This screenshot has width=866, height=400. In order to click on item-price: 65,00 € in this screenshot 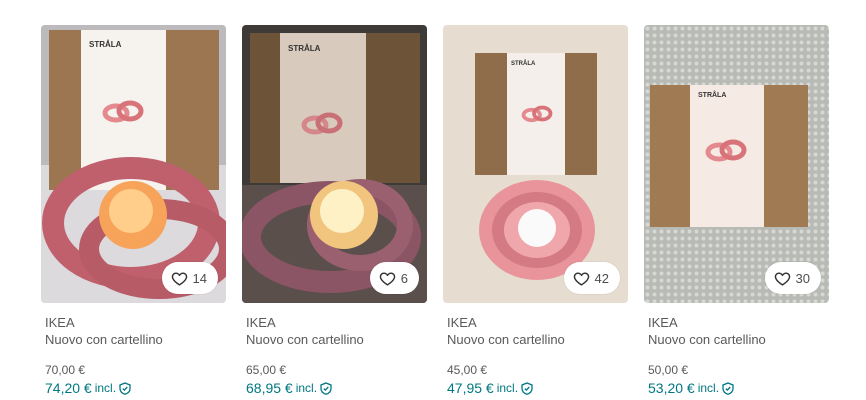, I will do `click(266, 370)`.